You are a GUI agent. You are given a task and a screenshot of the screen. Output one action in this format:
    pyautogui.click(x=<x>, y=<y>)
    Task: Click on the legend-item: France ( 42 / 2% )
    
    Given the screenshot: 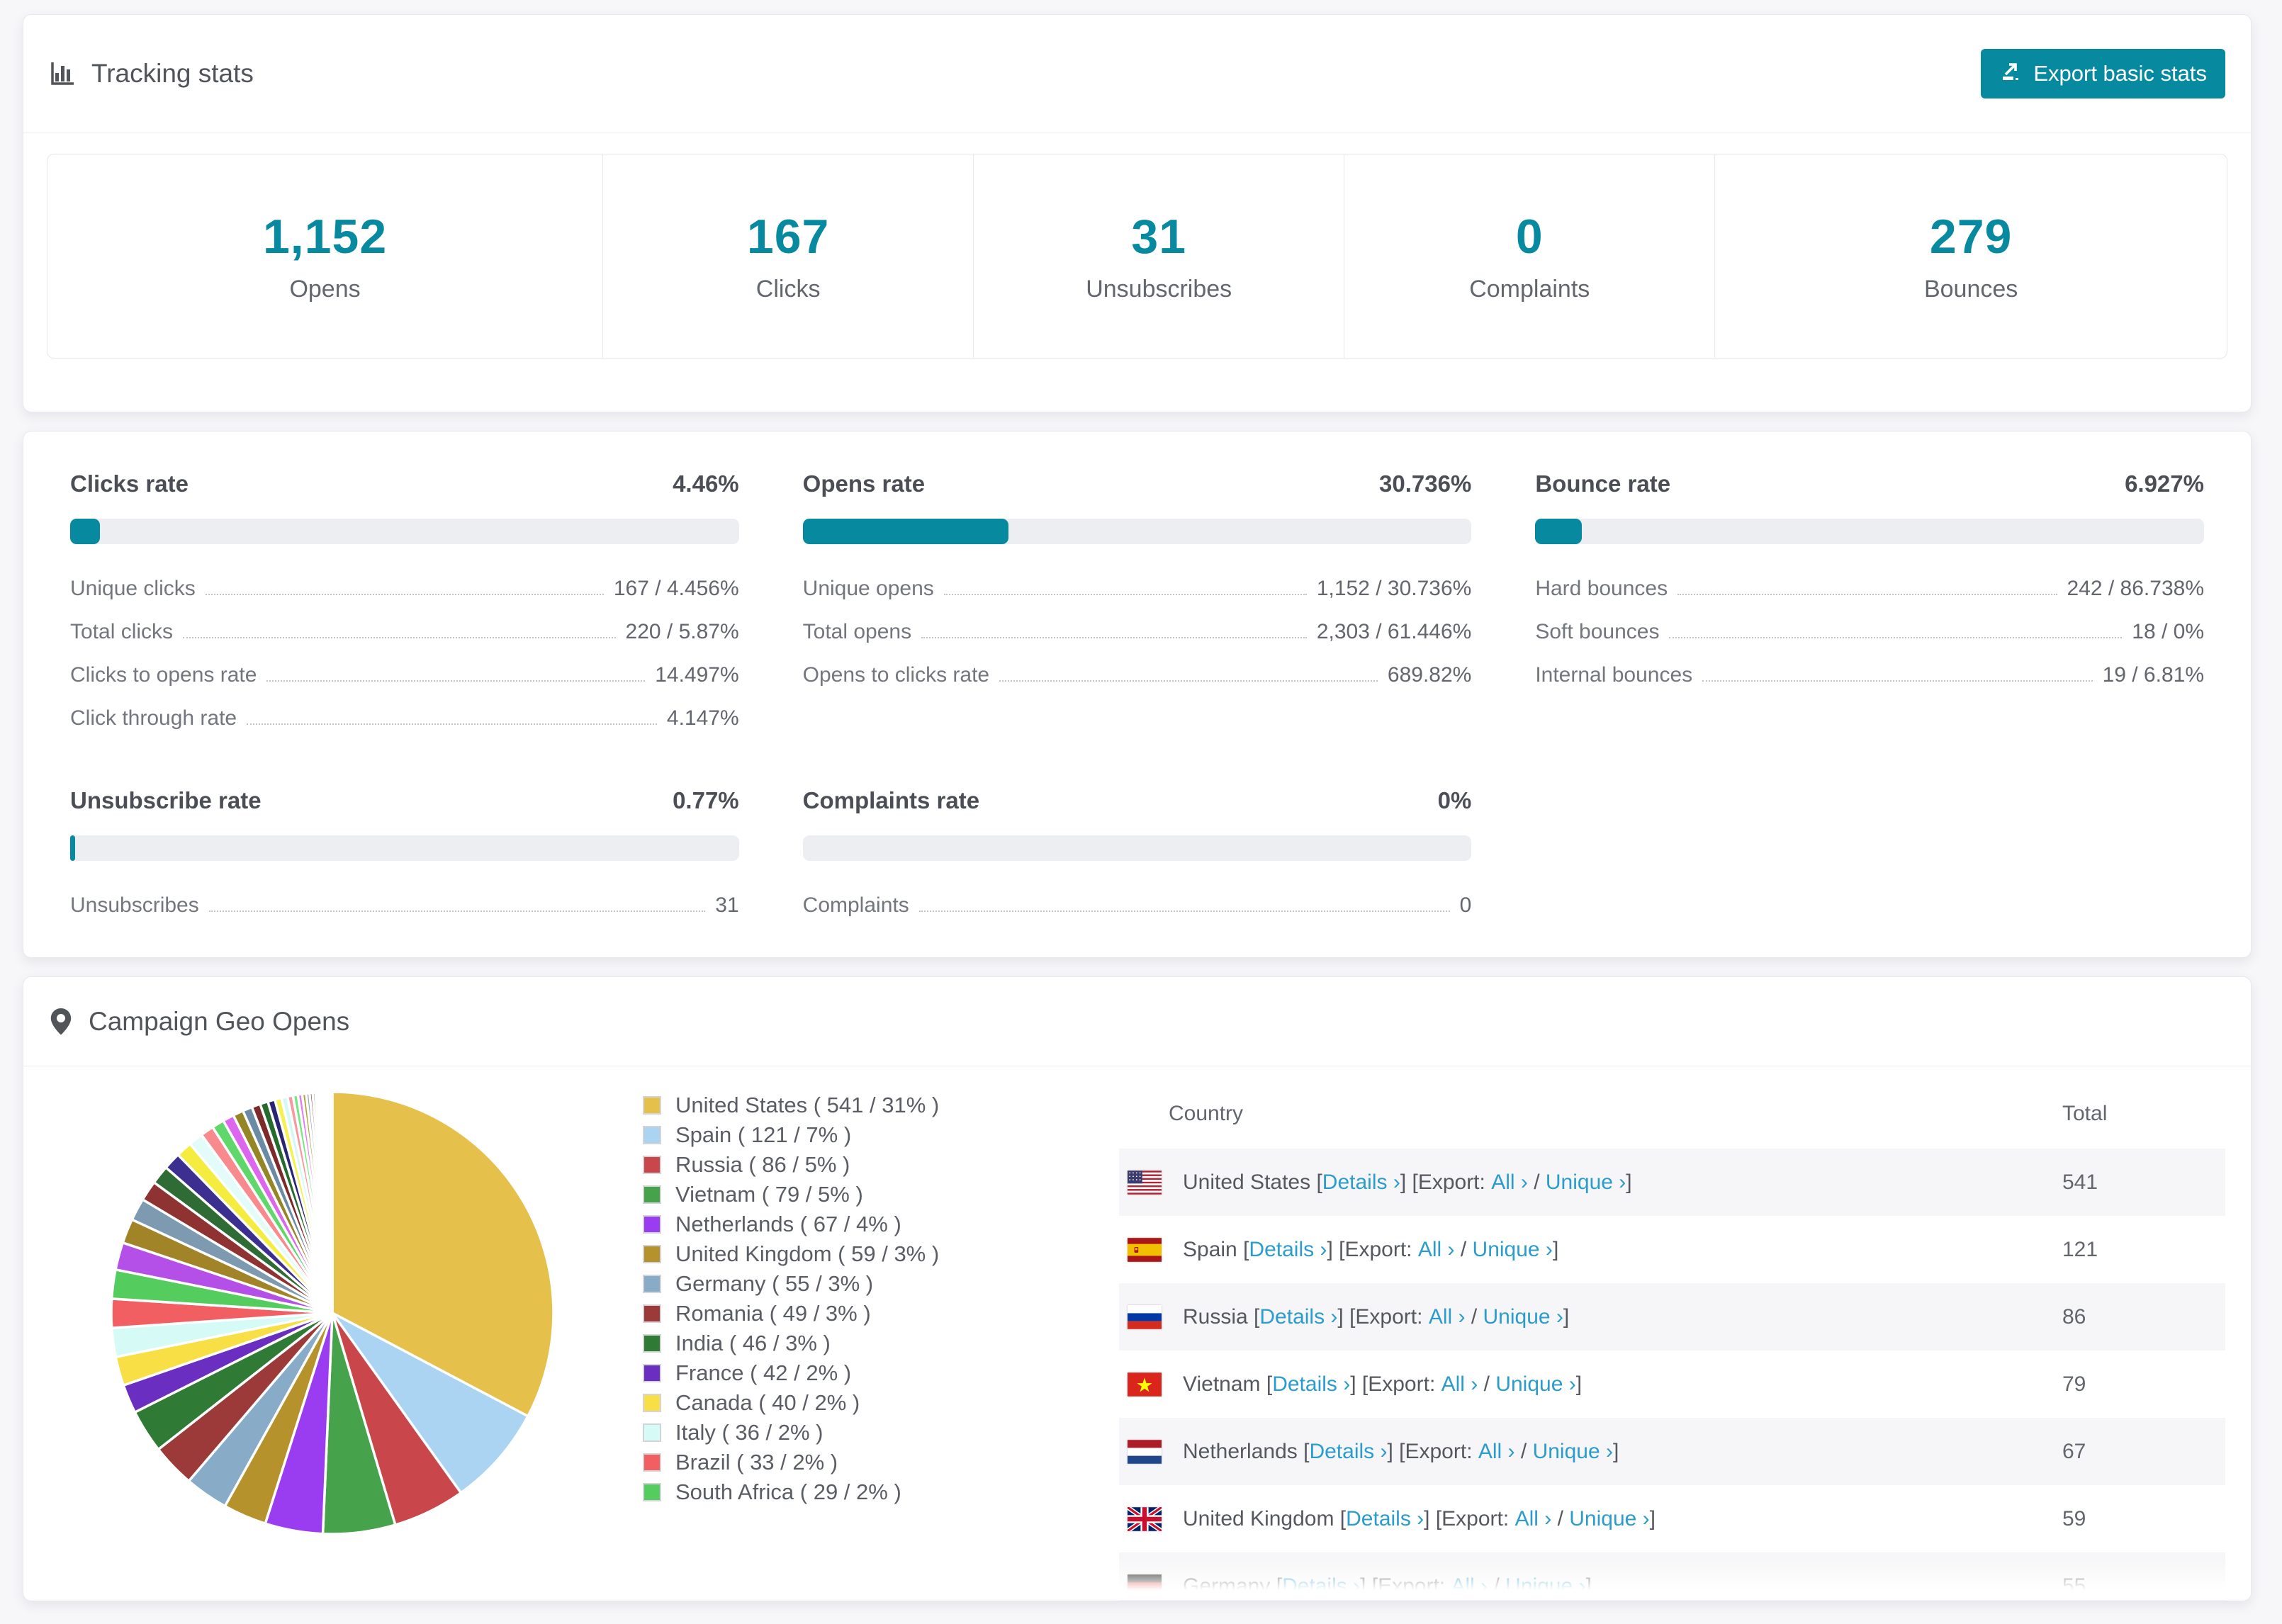 What is the action you would take?
    pyautogui.click(x=841, y=1373)
    